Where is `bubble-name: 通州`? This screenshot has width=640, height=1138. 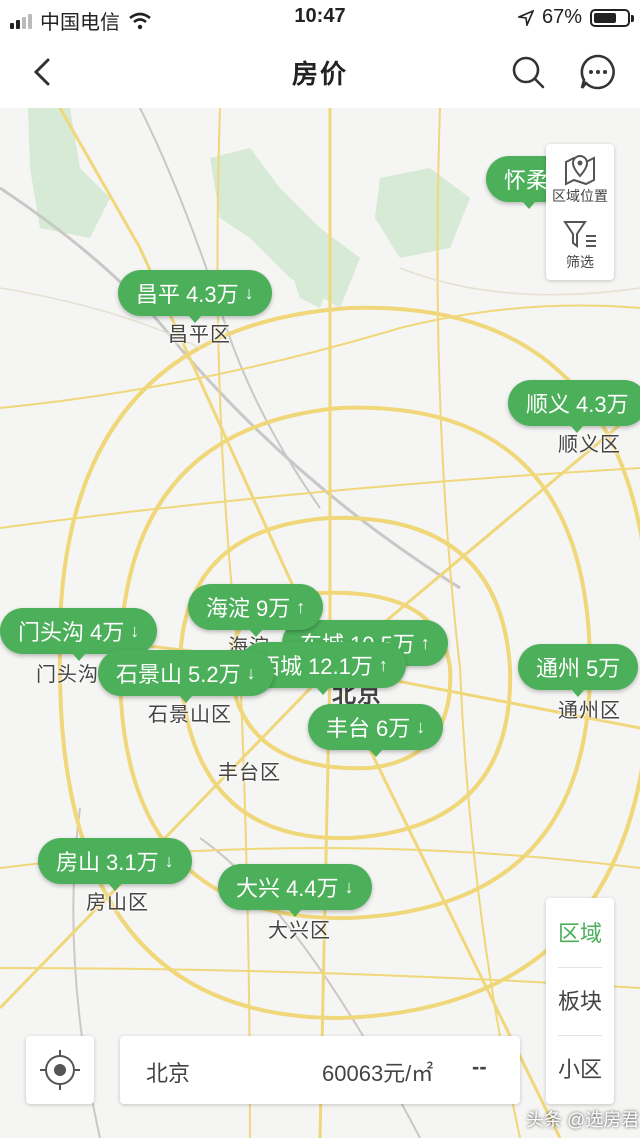 bubble-name: 通州 is located at coordinates (558, 668).